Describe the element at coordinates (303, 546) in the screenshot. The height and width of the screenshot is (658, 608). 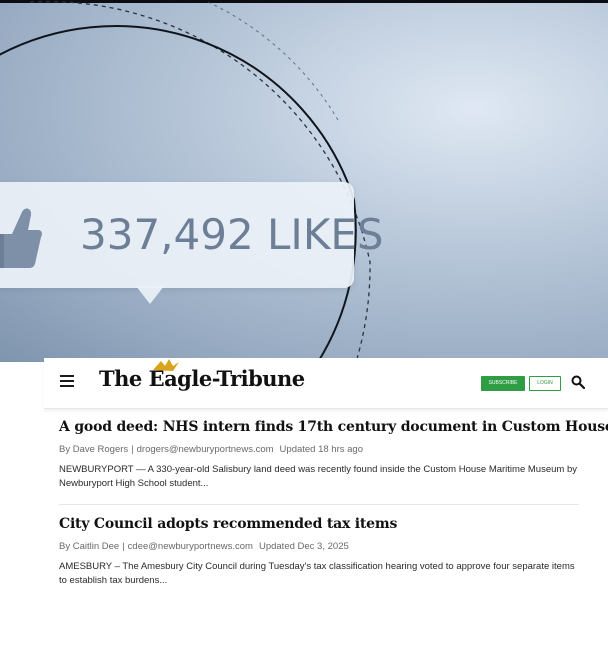
I see `article-updated: Updated Dec 3, 2025` at that location.